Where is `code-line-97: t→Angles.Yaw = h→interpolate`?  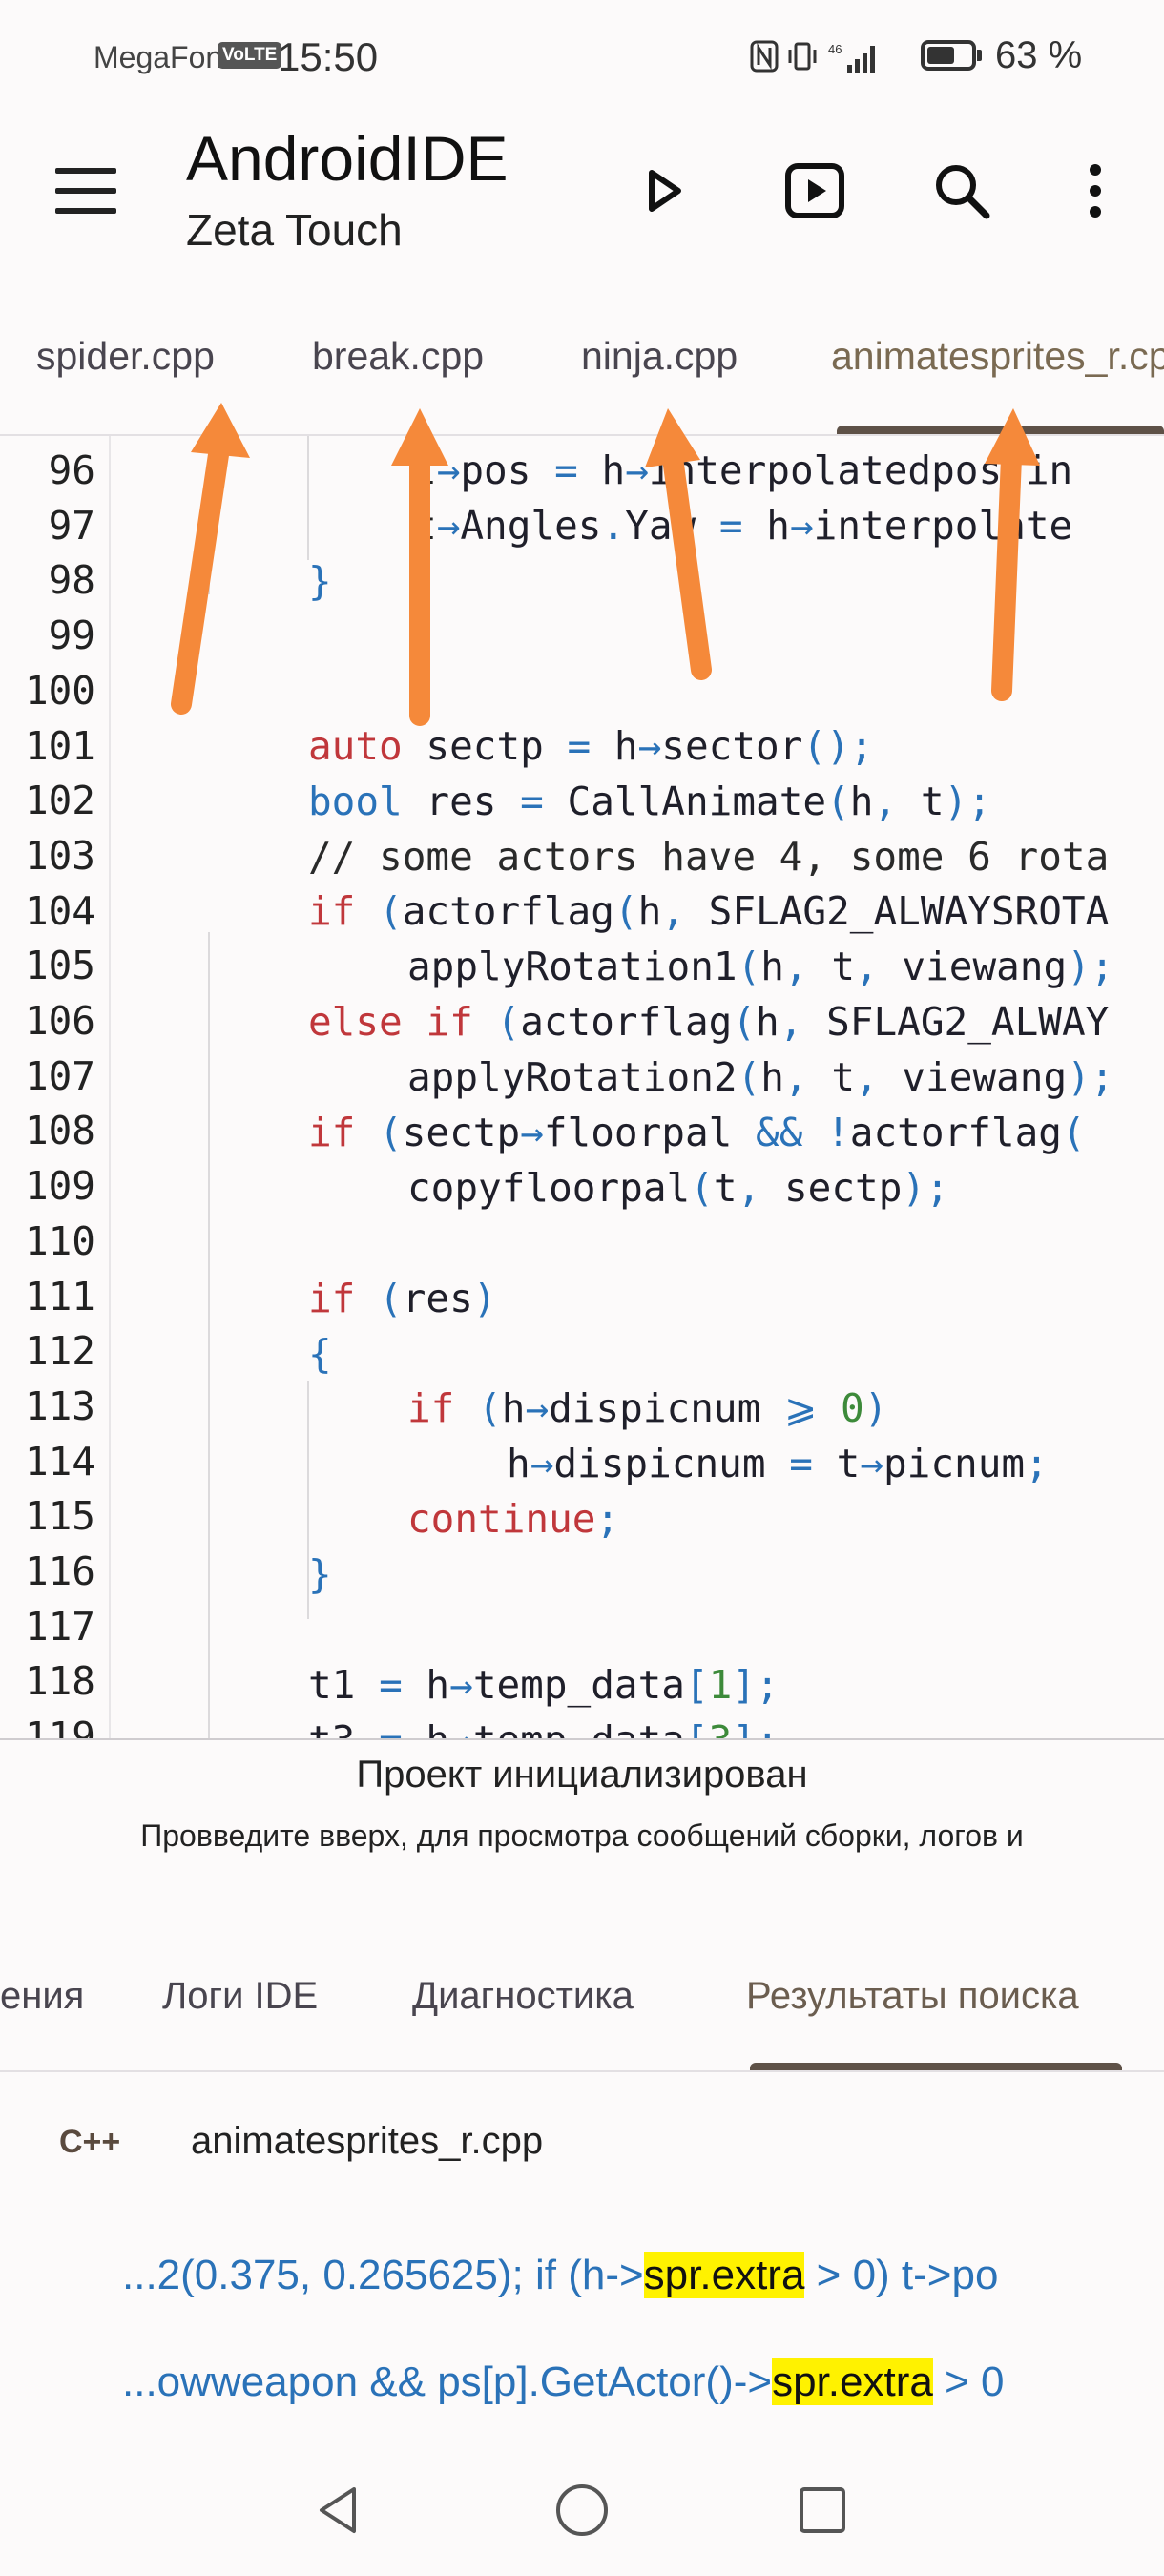 code-line-97: t→Angles.Yaw = h→interpolate is located at coordinates (743, 526).